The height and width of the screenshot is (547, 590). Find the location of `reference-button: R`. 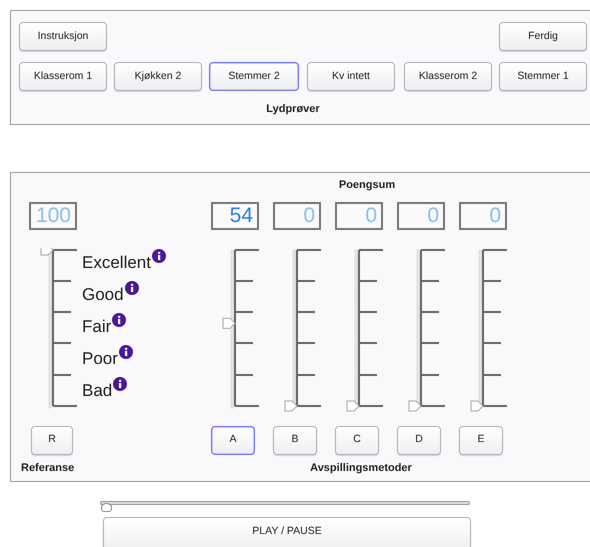

reference-button: R is located at coordinates (52, 440).